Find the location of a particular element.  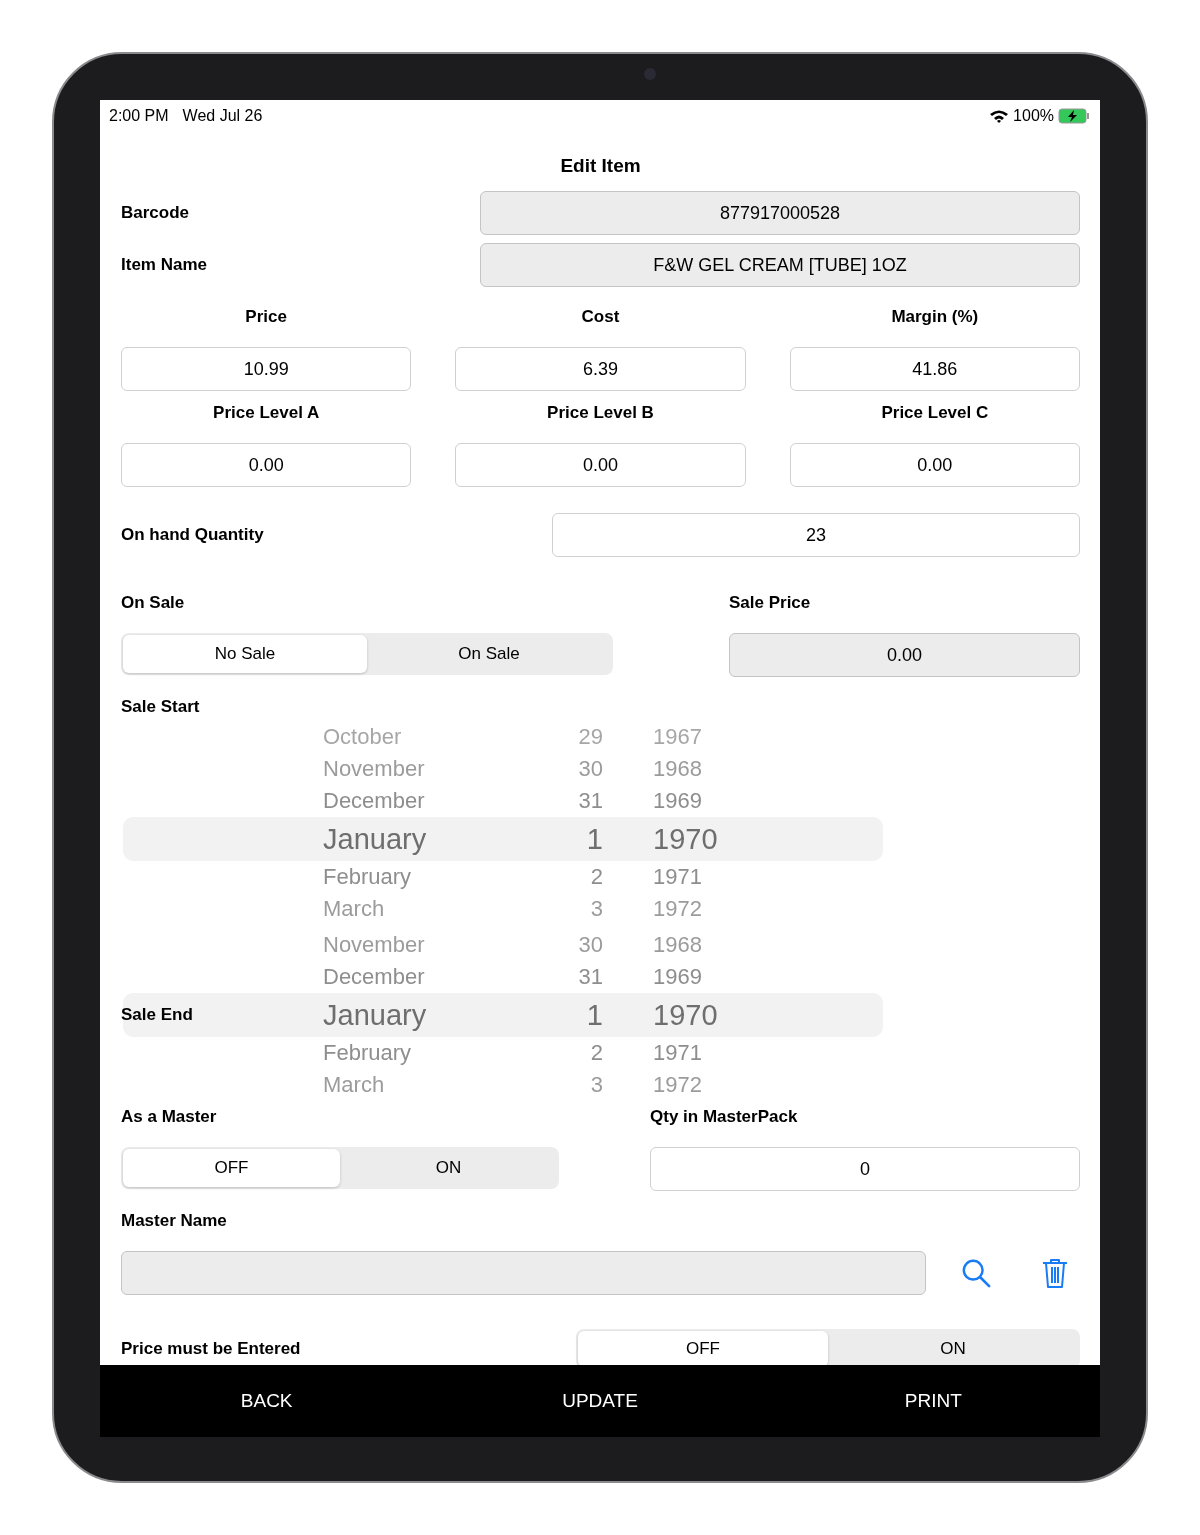

field-label: Cost is located at coordinates (600, 317).